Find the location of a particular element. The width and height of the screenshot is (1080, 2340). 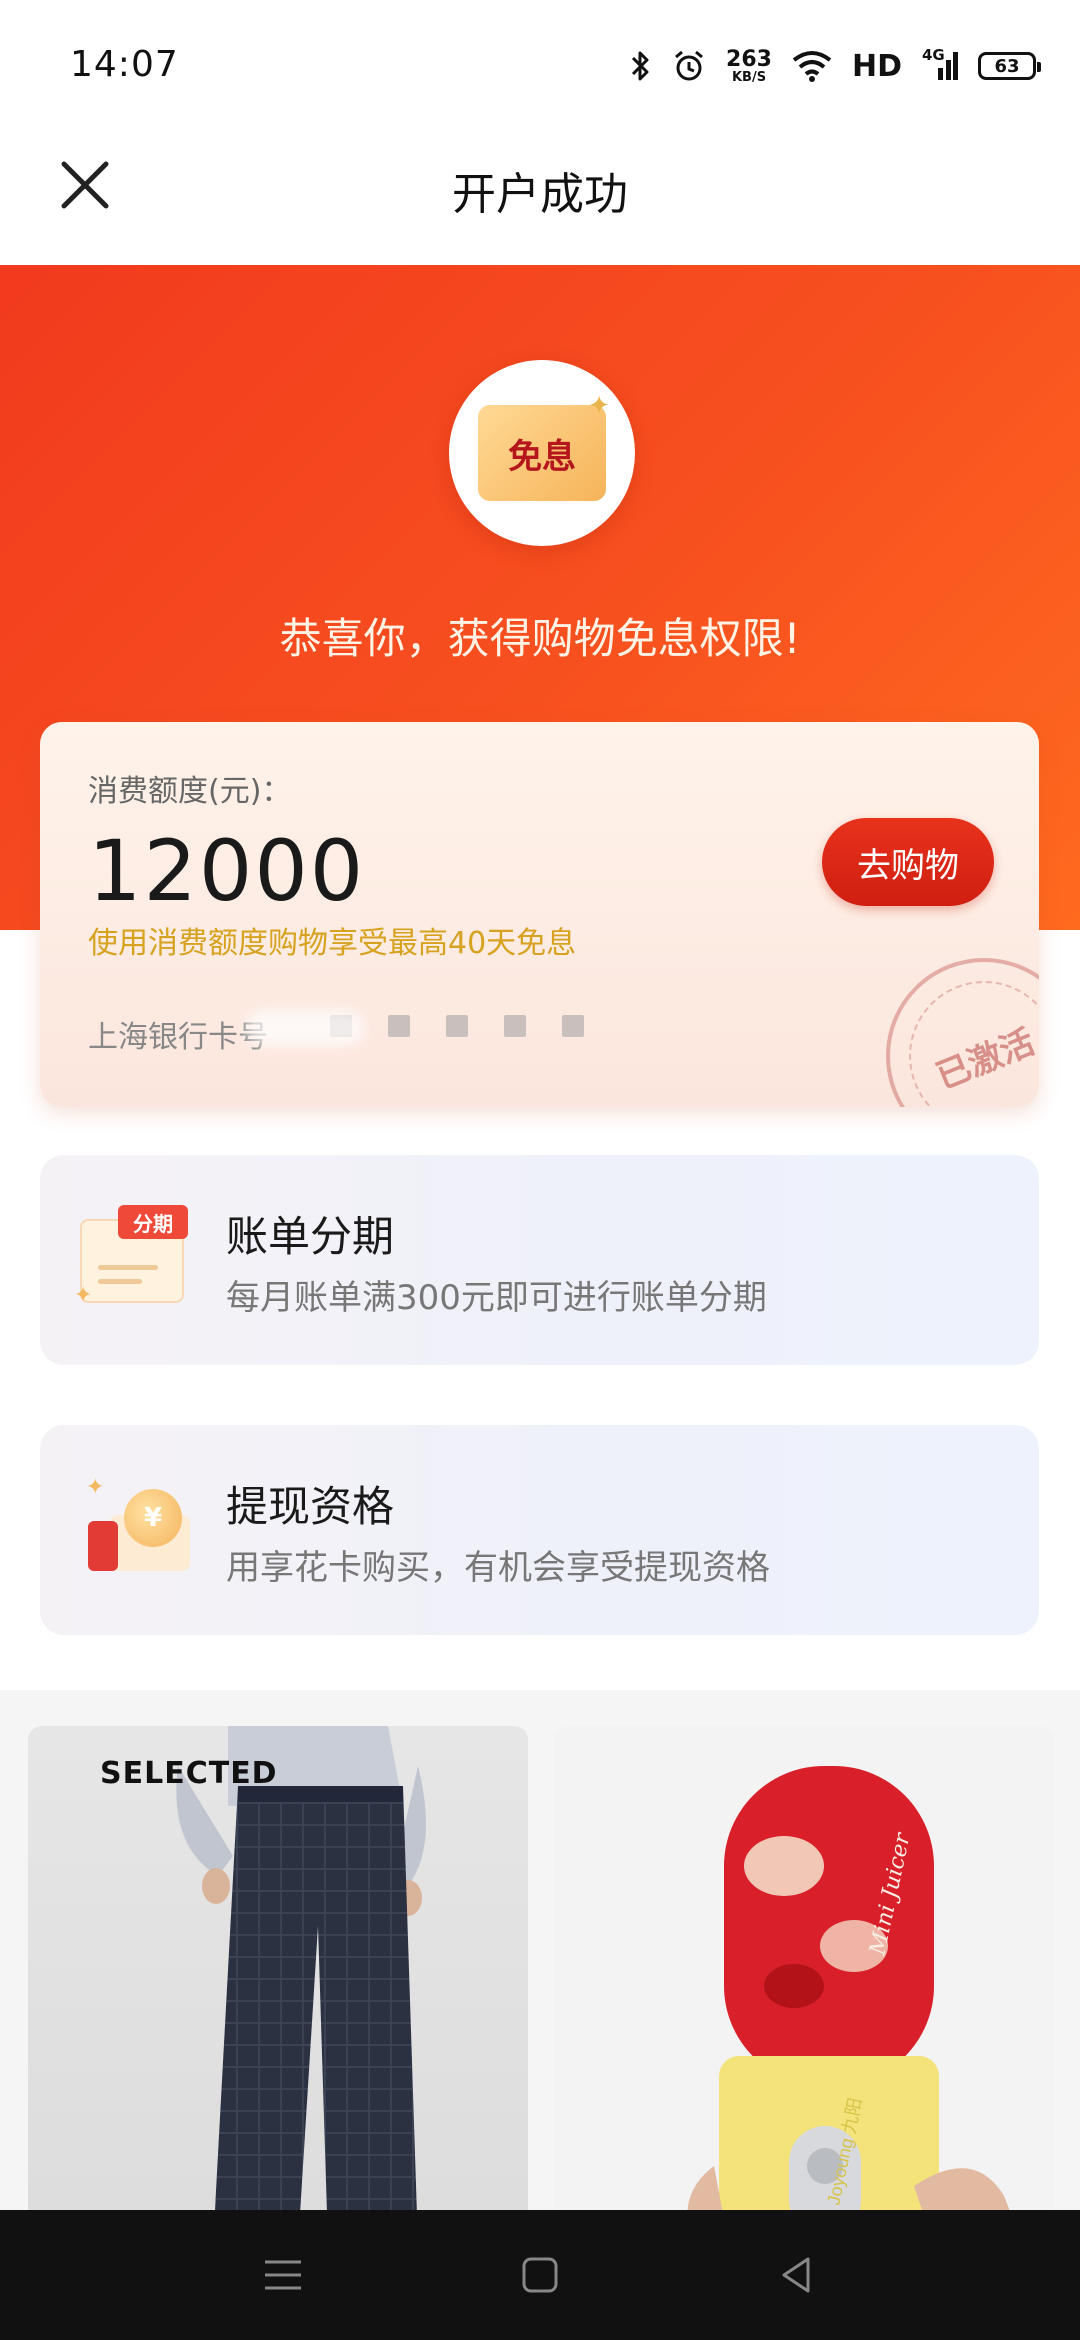

credit-limit-amount: 12000 is located at coordinates (227, 871).